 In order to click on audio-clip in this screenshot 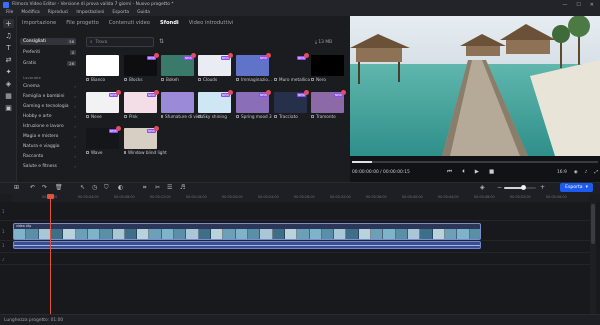, I will do `click(247, 245)`.